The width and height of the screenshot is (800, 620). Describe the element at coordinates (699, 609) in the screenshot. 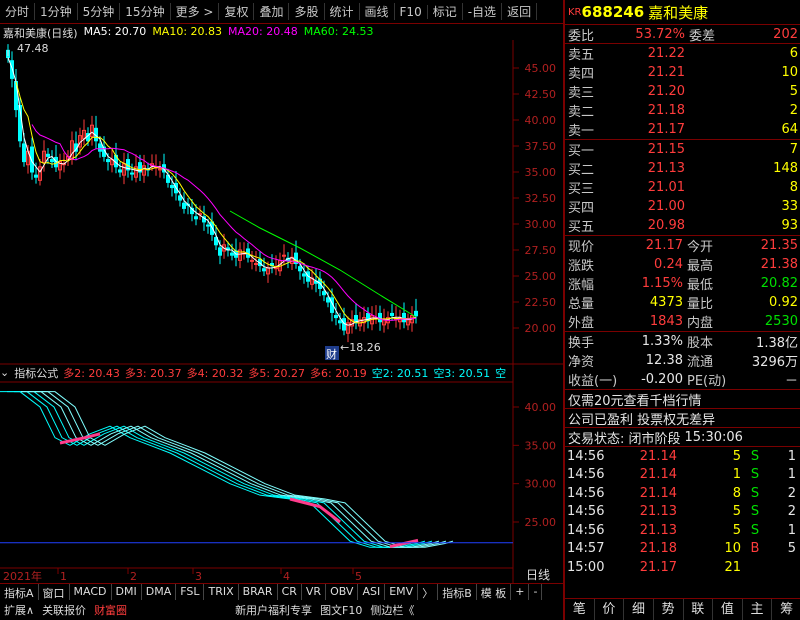

I see `quote-tab-4: 联` at that location.